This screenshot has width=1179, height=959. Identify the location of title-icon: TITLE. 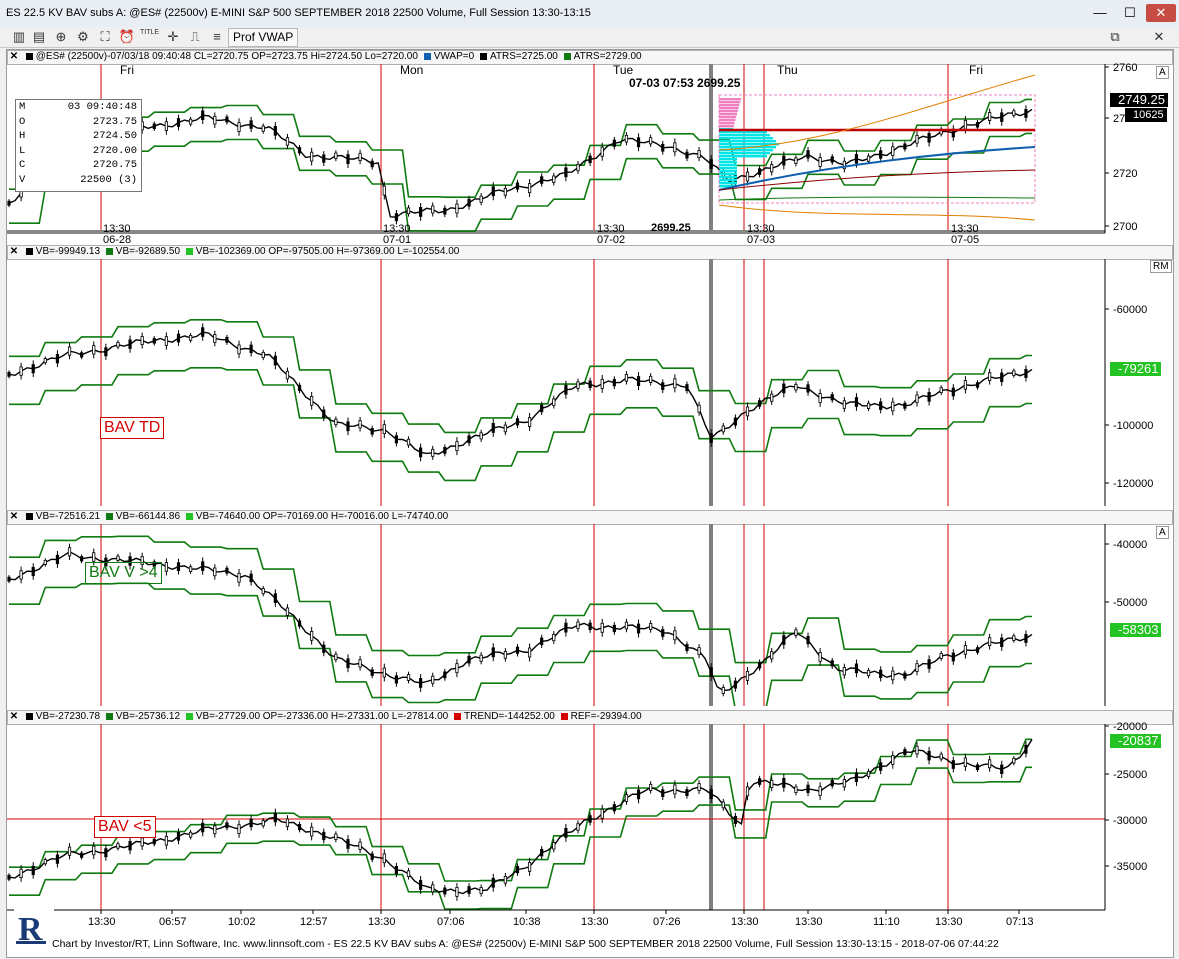
(149, 37).